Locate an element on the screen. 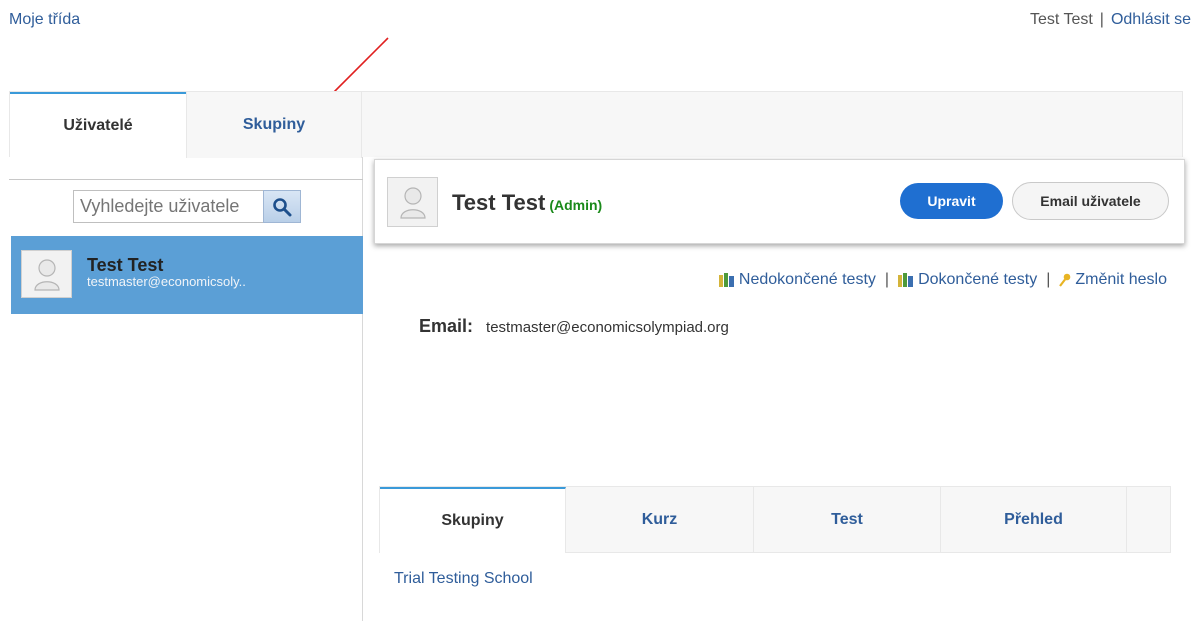 The width and height of the screenshot is (1197, 621). list-item: Test Test testmaster@economicsoly.. is located at coordinates (187, 275).